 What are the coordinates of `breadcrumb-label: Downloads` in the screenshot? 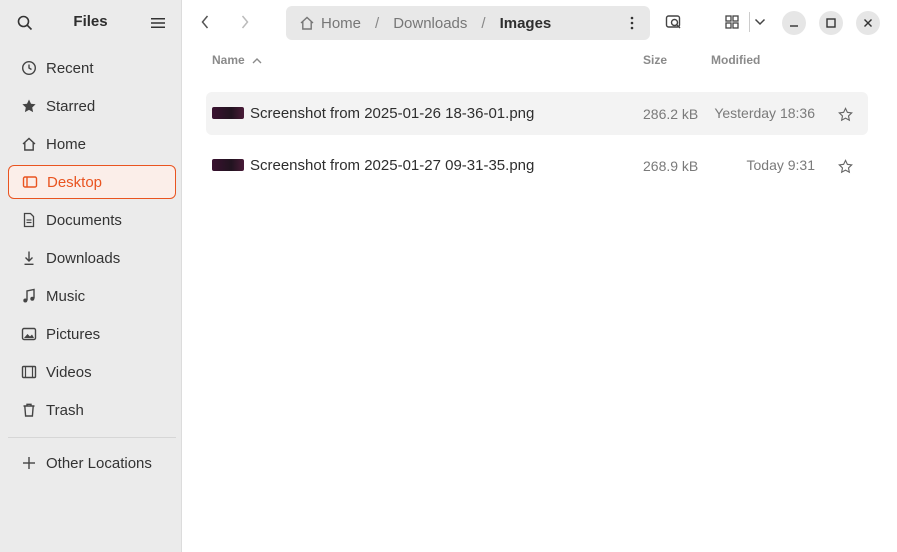 It's located at (430, 23).